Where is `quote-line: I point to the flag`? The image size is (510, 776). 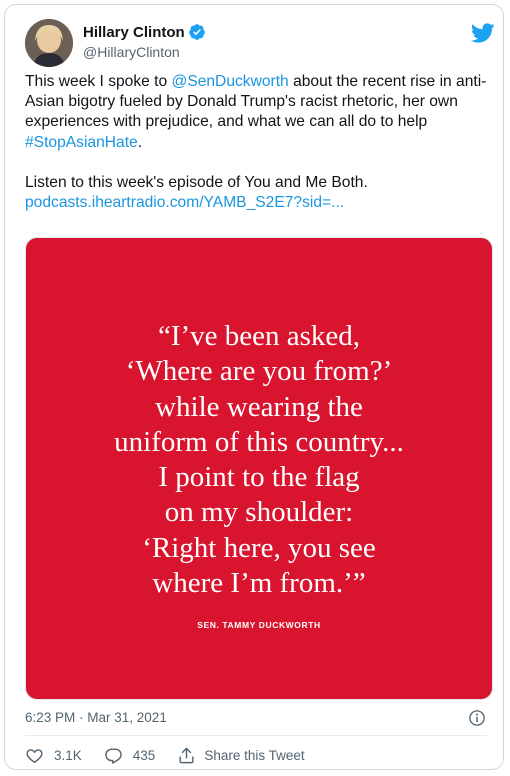
quote-line: I point to the flag is located at coordinates (259, 477).